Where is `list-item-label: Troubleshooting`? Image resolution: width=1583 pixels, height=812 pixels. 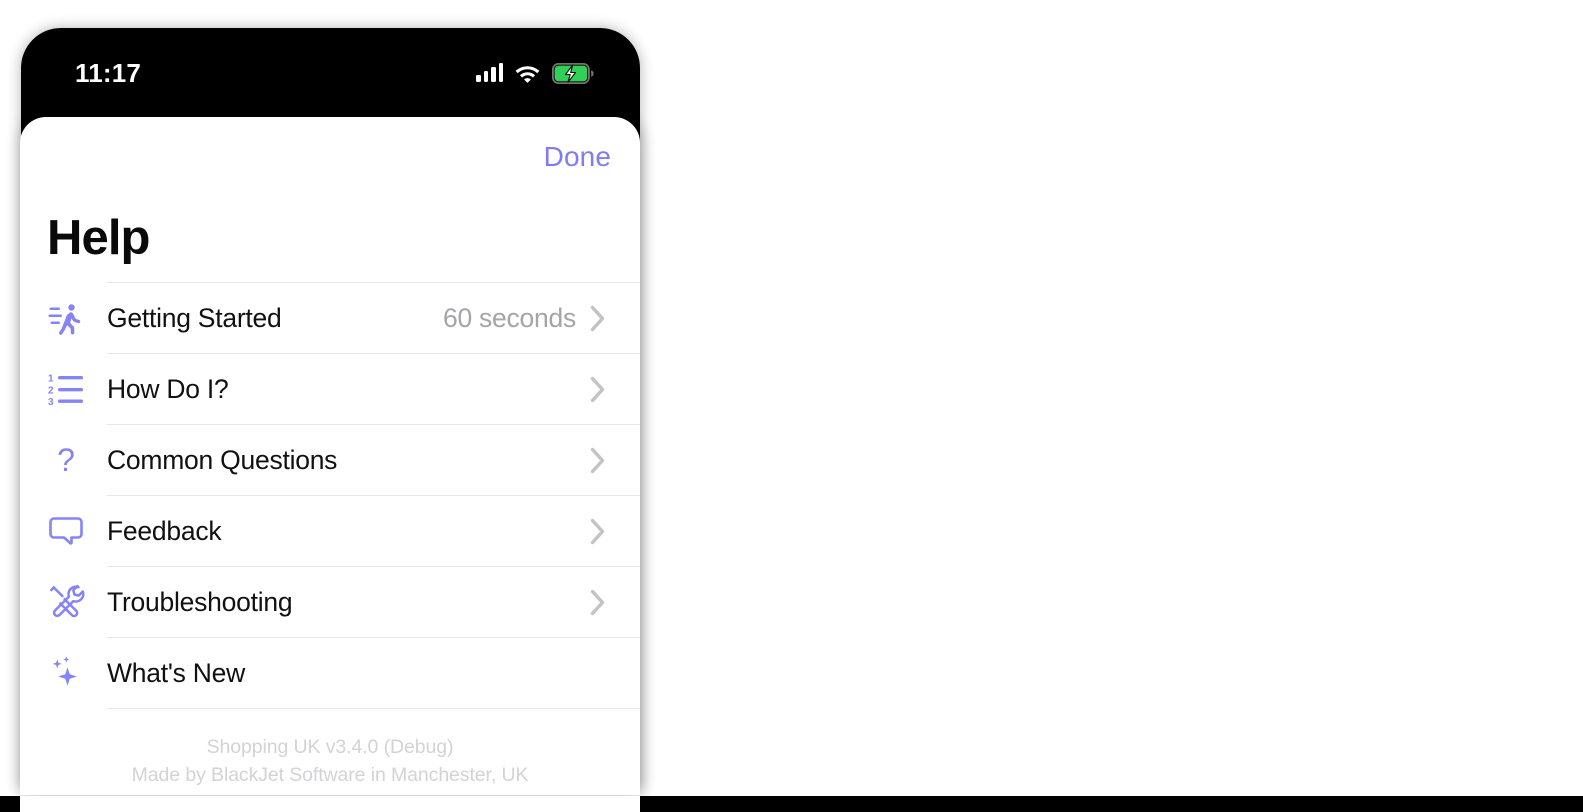
list-item-label: Troubleshooting is located at coordinates (200, 601).